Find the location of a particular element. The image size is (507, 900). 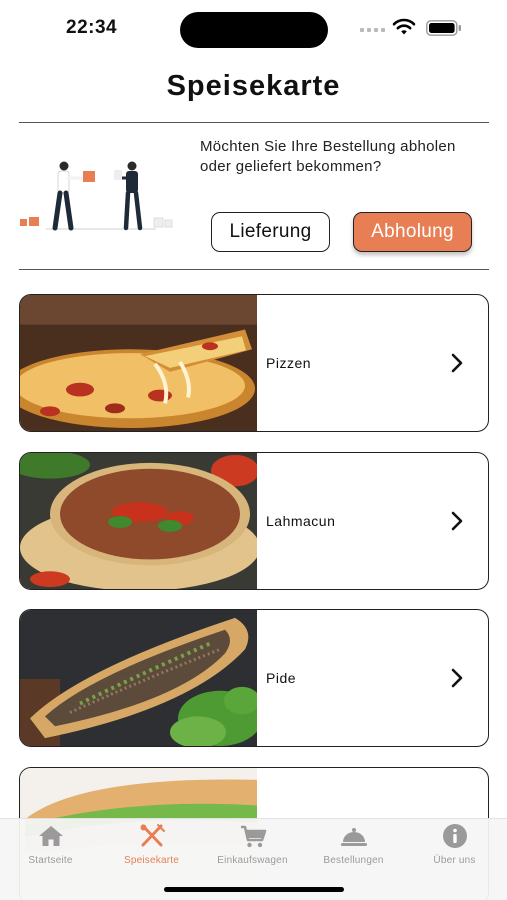

tab-bestellungen: Bestellungen is located at coordinates (353, 848).